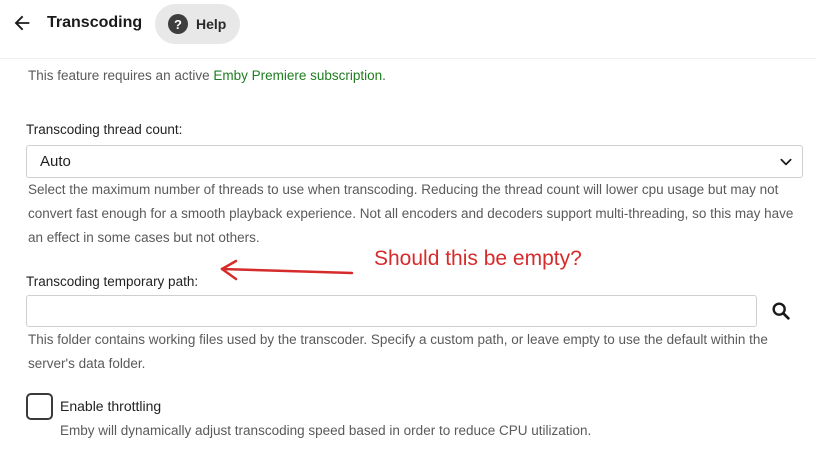  I want to click on page-header: Transcoding ? Help, so click(408, 29).